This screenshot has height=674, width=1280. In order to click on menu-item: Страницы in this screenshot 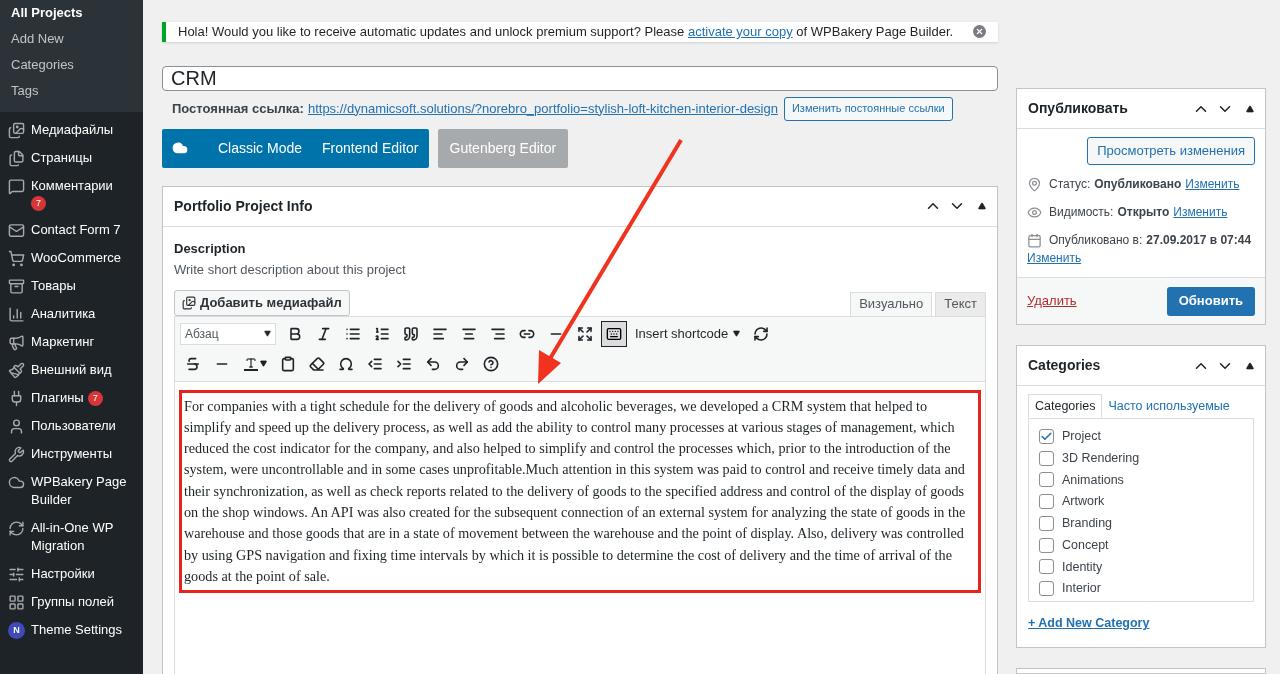, I will do `click(62, 158)`.